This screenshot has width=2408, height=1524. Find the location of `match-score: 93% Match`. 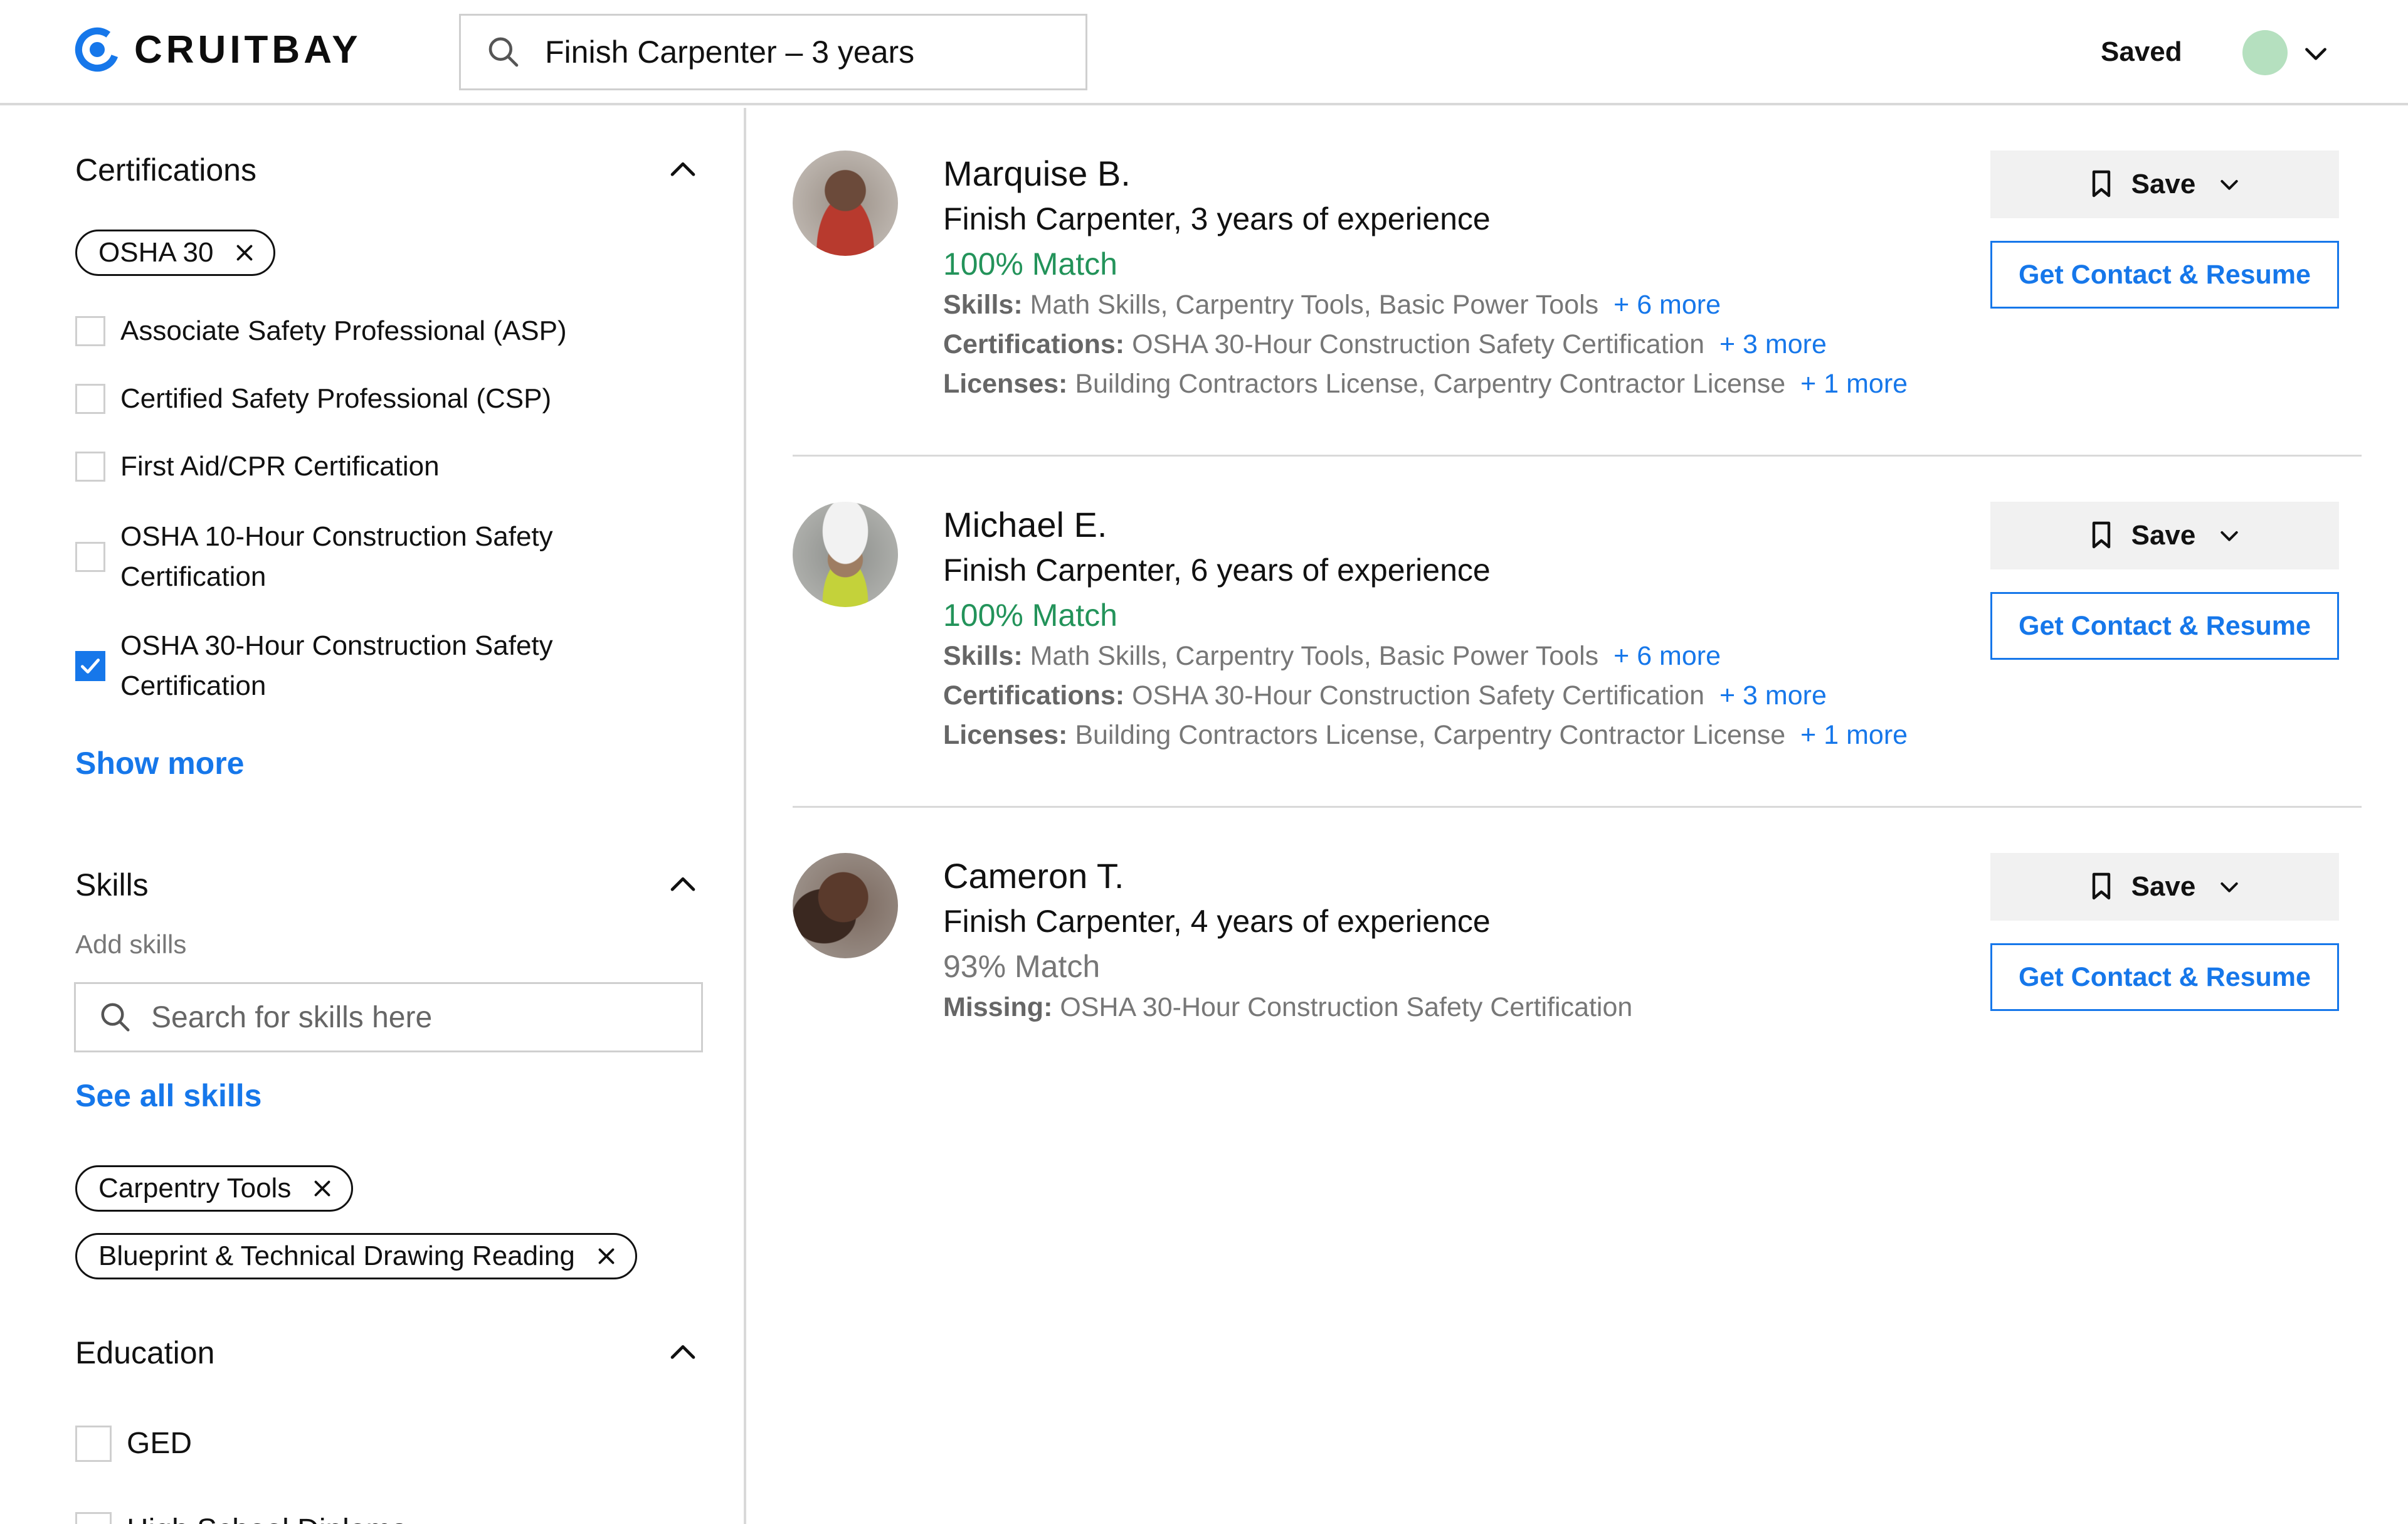

match-score: 93% Match is located at coordinates (1022, 967).